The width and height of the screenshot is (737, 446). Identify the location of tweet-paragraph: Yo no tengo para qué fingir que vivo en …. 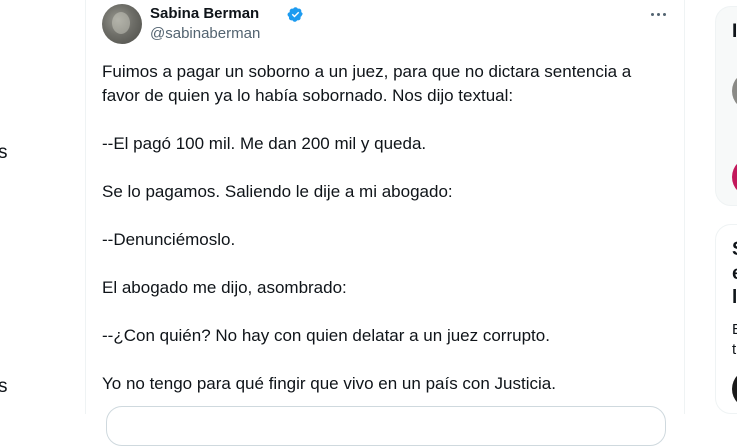
(329, 383).